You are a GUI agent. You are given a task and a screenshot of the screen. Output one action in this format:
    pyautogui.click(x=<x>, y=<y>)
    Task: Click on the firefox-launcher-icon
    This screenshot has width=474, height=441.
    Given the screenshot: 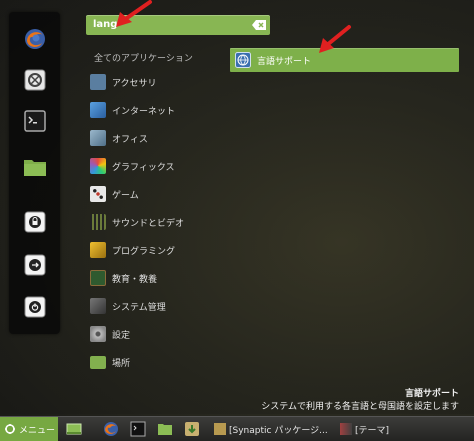 What is the action you would take?
    pyautogui.click(x=111, y=429)
    